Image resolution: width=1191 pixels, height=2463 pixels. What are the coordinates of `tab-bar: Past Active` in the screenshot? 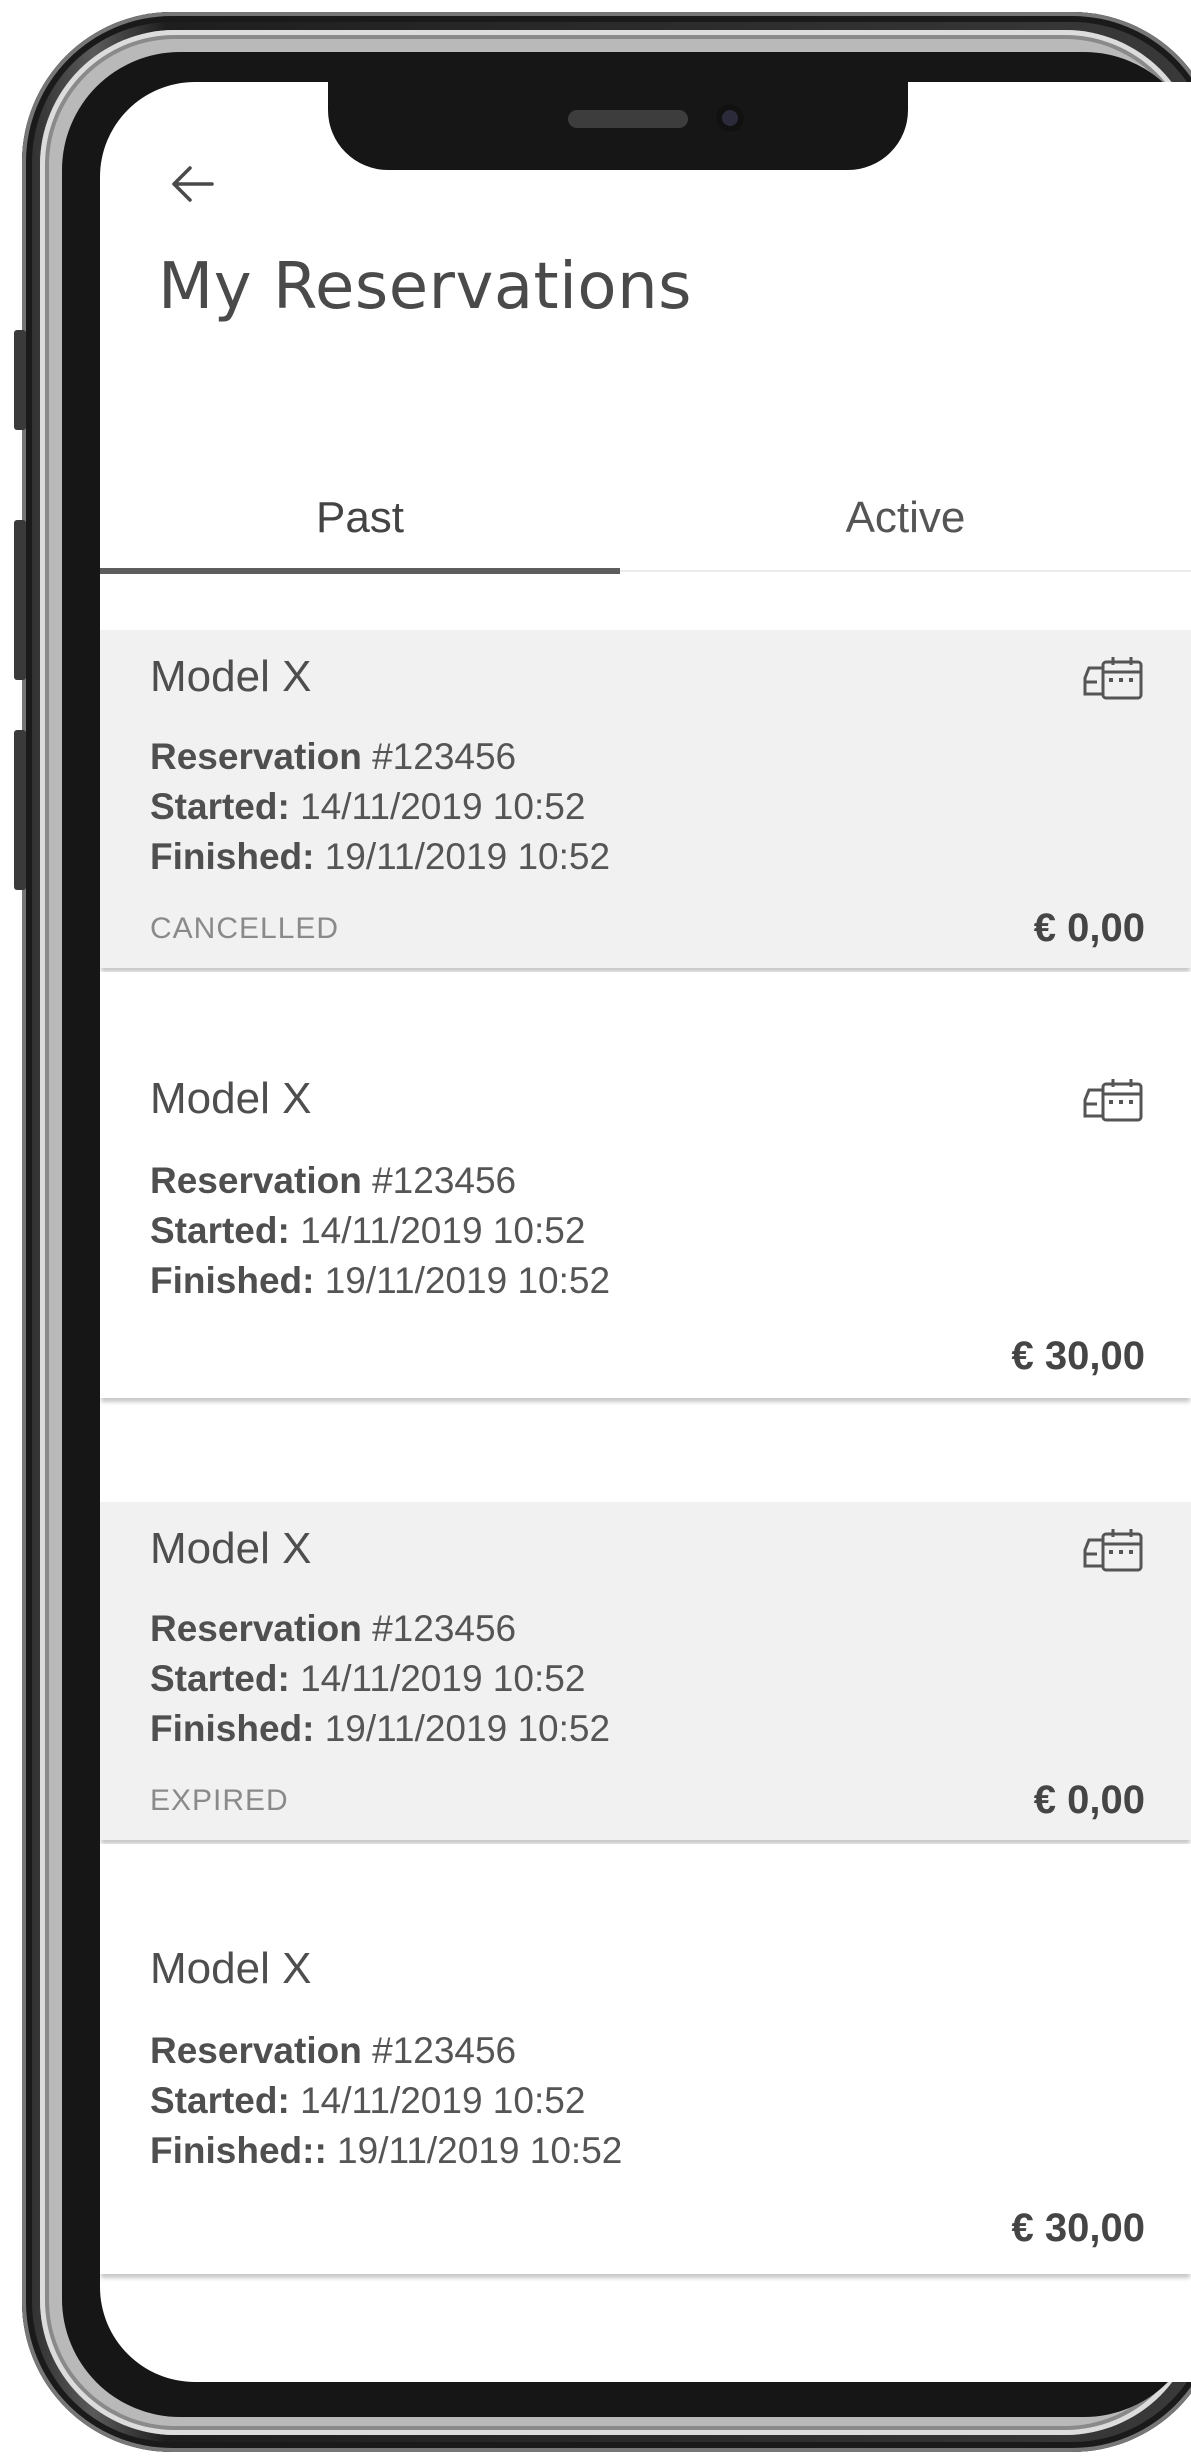 It's located at (645, 525).